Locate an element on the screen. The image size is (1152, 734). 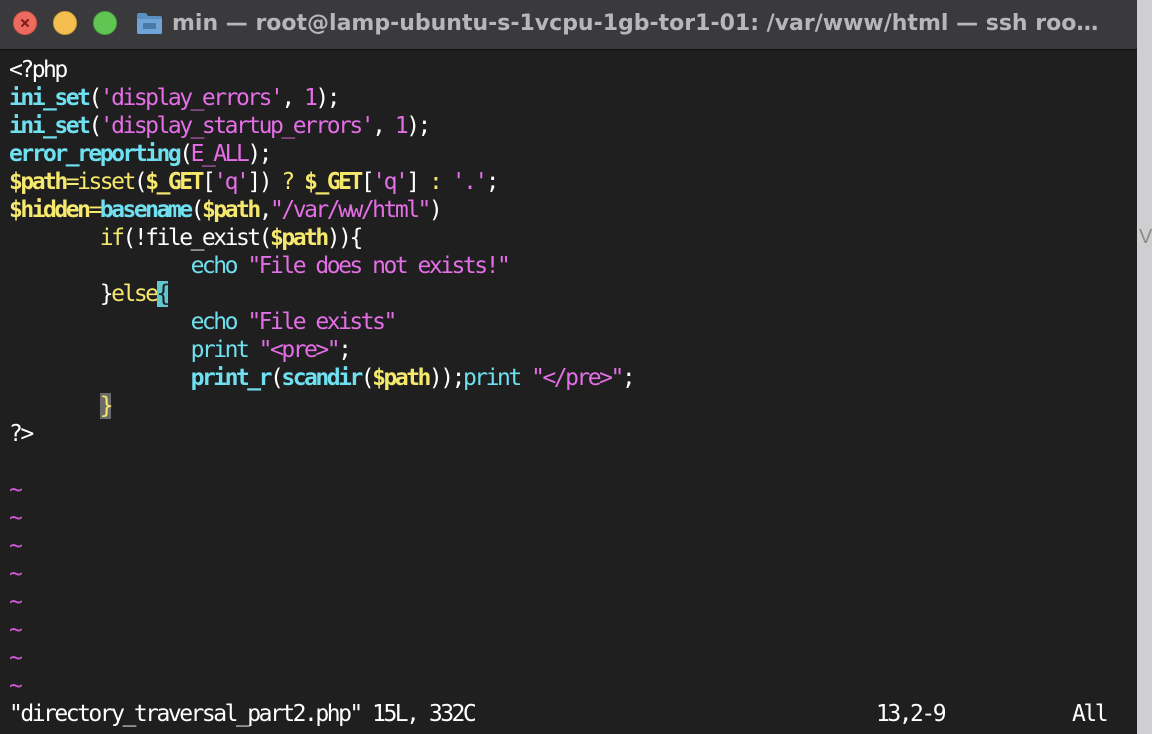
code-token: )){ is located at coordinates (345, 238).